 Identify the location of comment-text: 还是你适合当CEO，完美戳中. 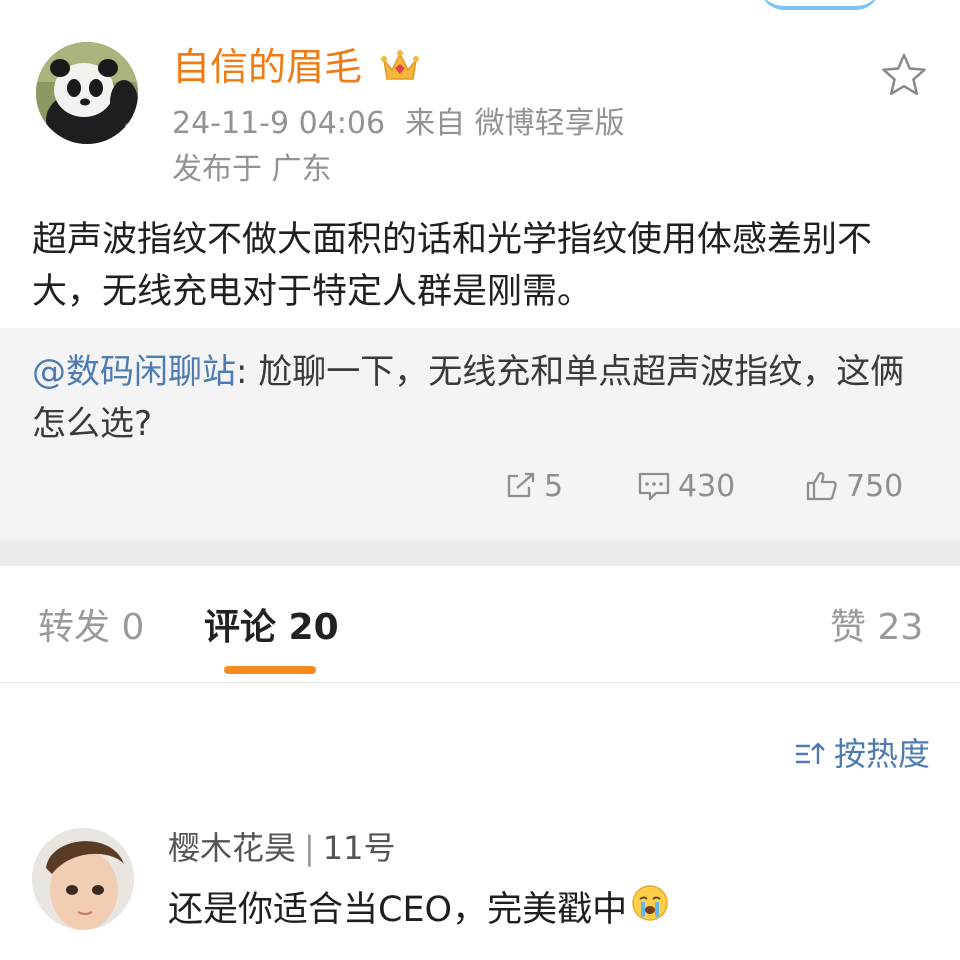
(418, 909).